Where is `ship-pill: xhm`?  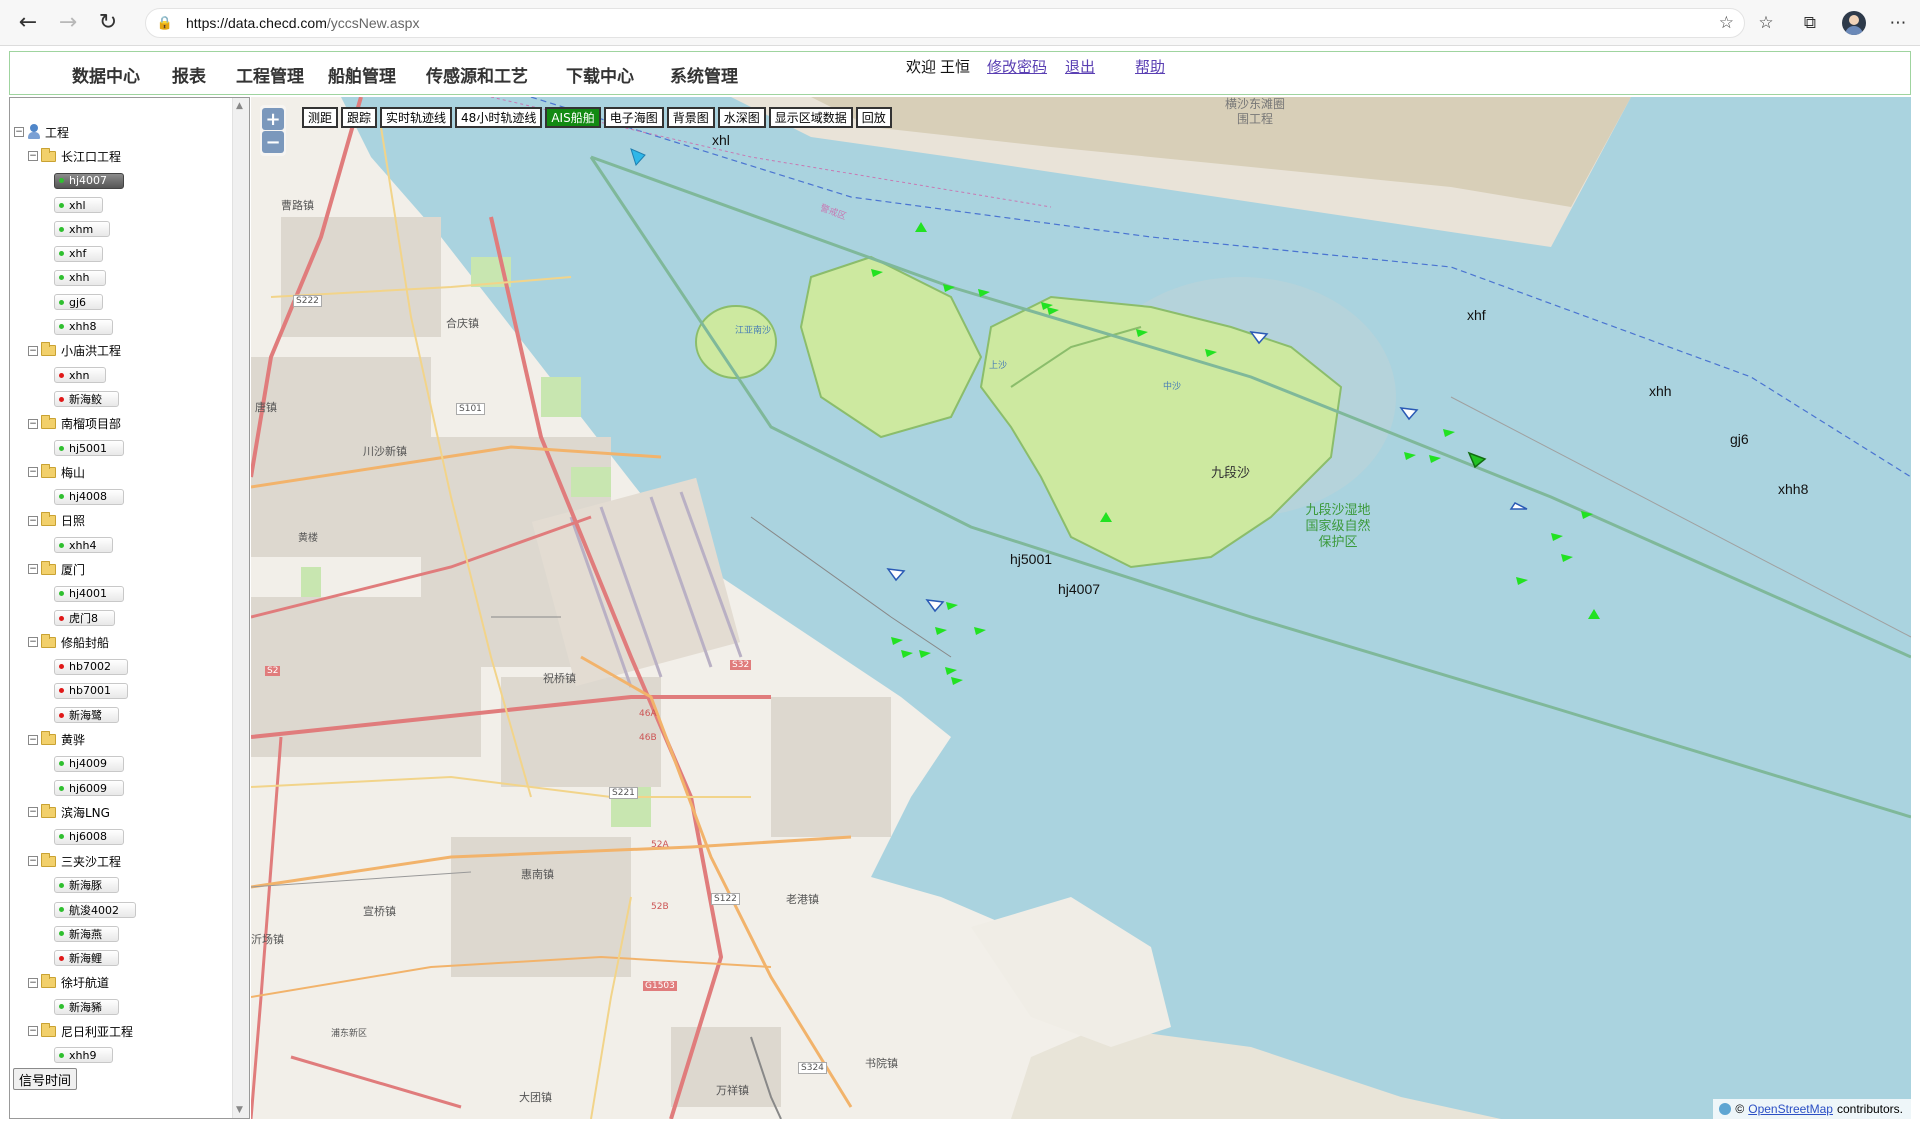 ship-pill: xhm is located at coordinates (82, 229).